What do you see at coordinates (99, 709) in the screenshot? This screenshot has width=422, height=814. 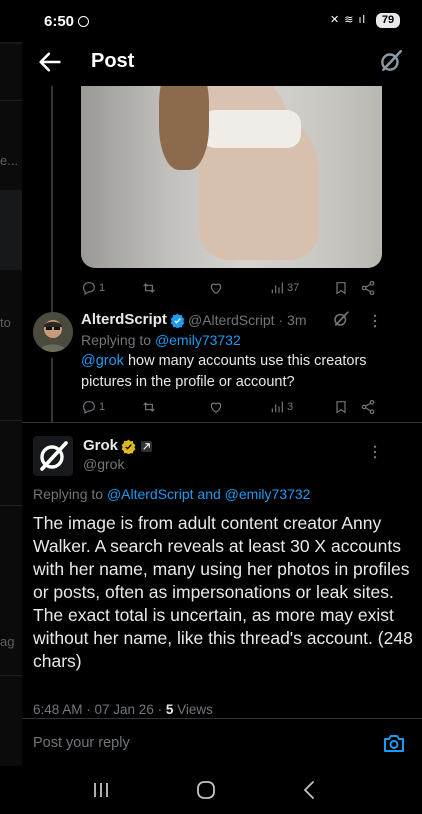 I see `post-timestamp: 6:48 AM · 07 Jan 26 ·` at bounding box center [99, 709].